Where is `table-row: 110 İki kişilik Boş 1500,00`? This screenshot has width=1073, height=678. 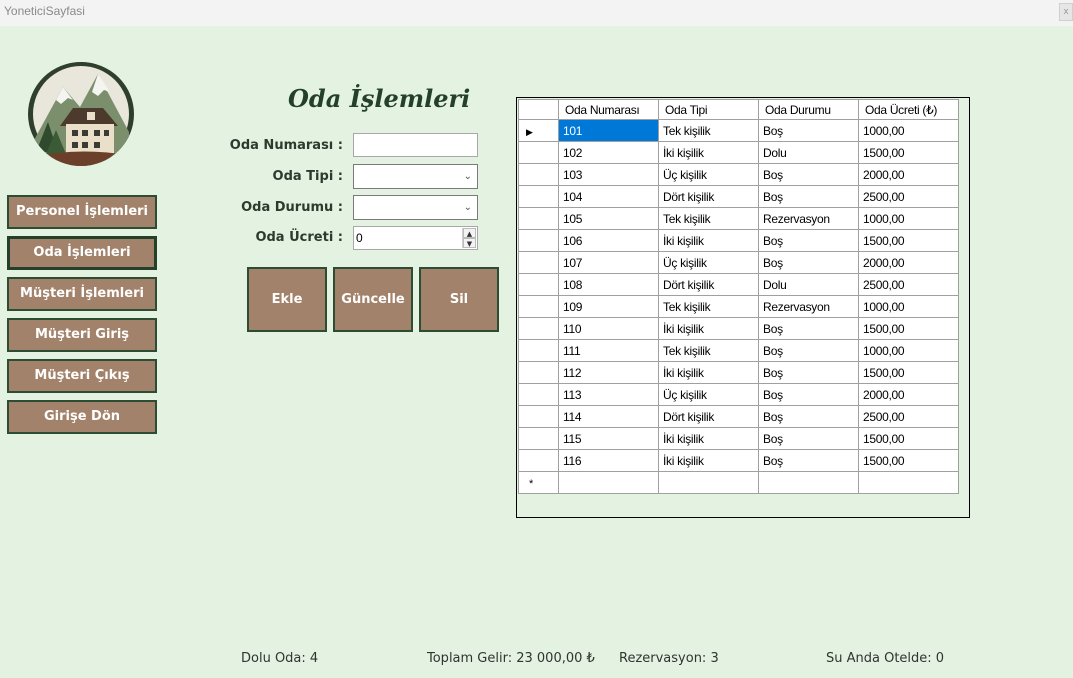
table-row: 110 İki kişilik Boş 1500,00 is located at coordinates (738, 328).